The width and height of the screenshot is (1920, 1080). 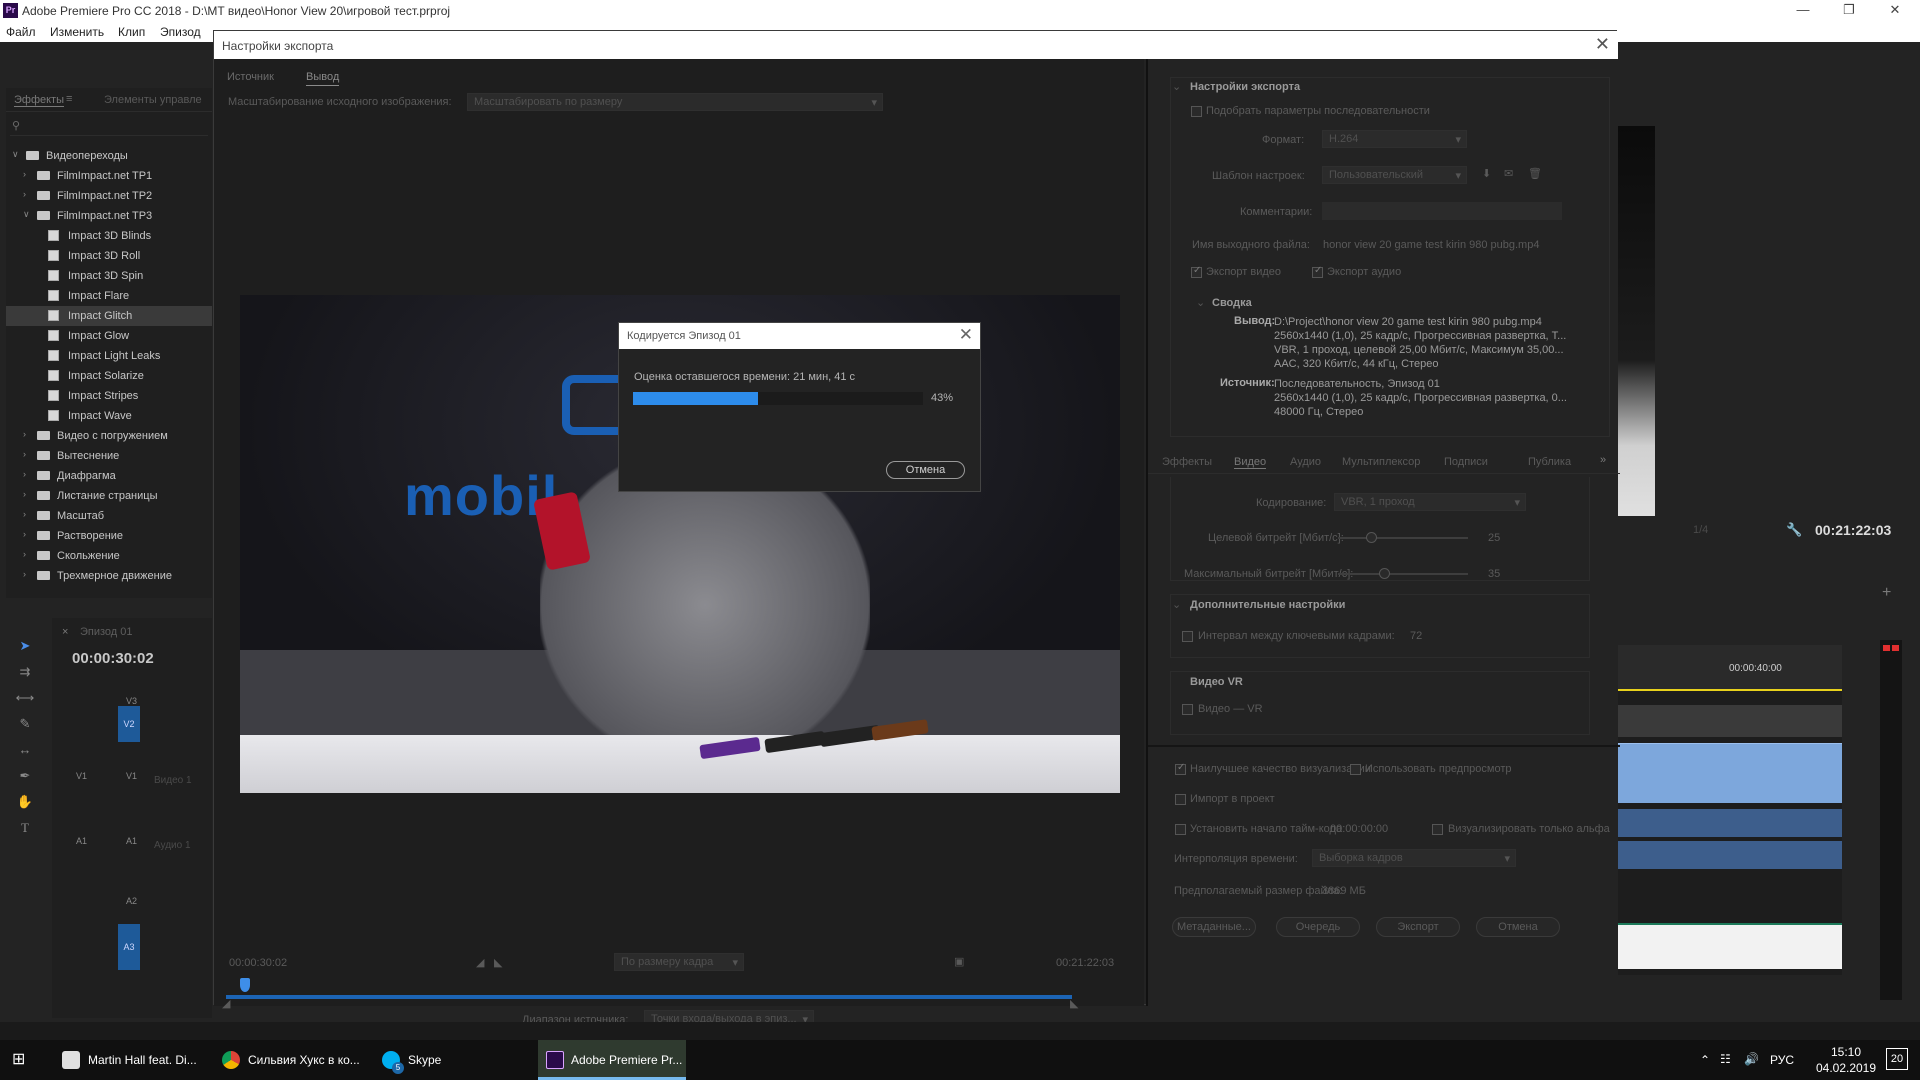 I want to click on wrench-icon: 🔧, so click(x=1794, y=530).